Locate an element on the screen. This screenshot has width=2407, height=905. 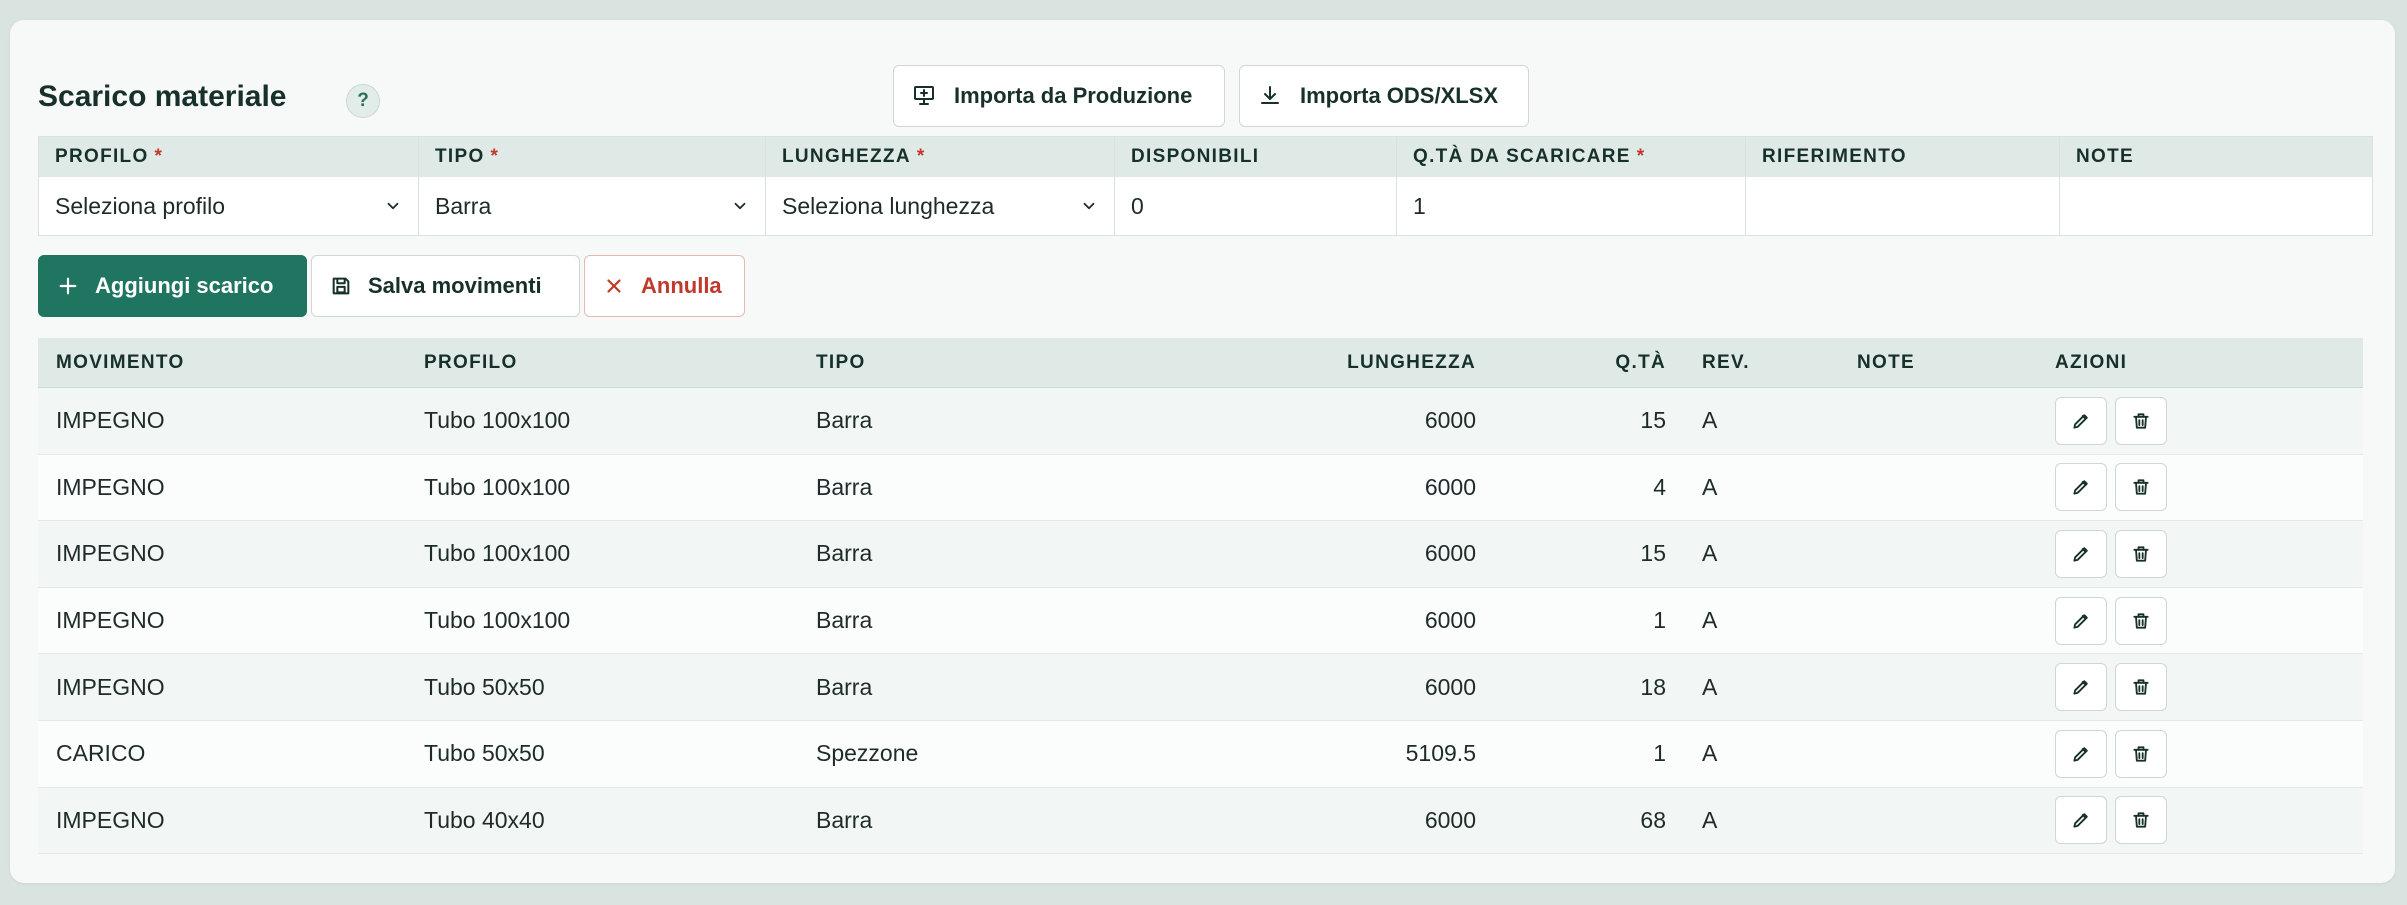
cell-tipo: Spezzone is located at coordinates (867, 753).